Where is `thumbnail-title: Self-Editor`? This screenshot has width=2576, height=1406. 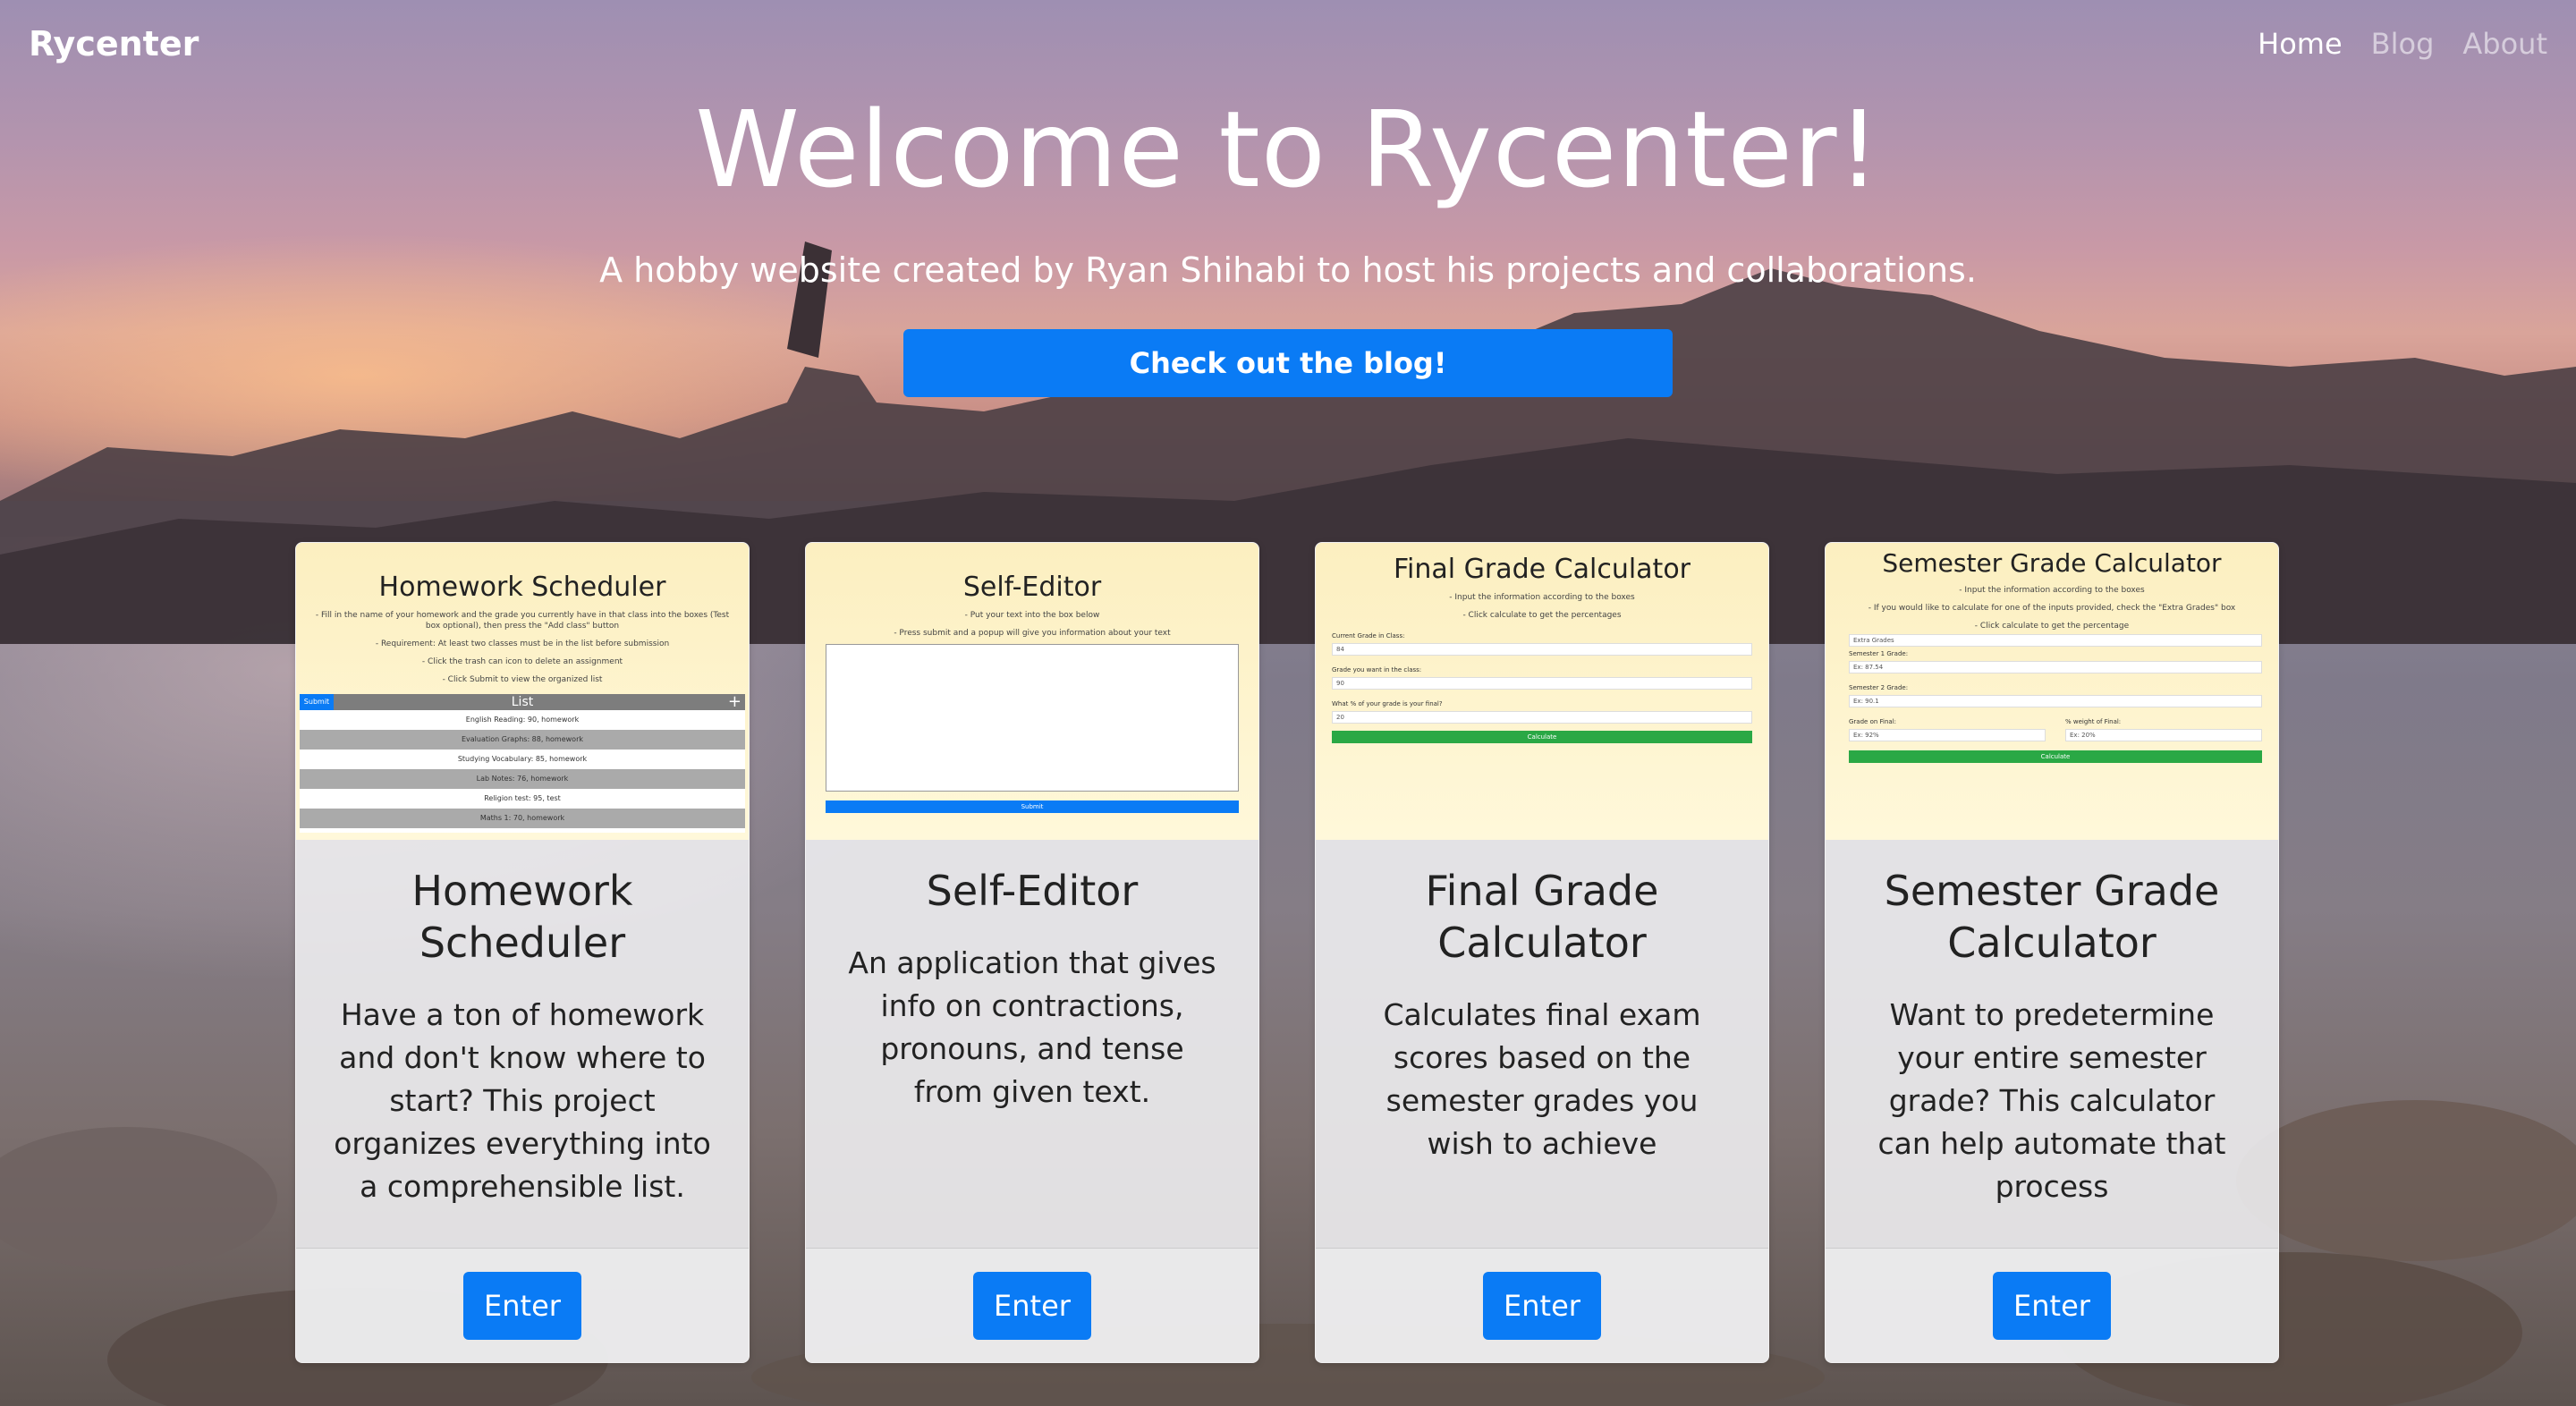
thumbnail-title: Self-Editor is located at coordinates (1032, 588).